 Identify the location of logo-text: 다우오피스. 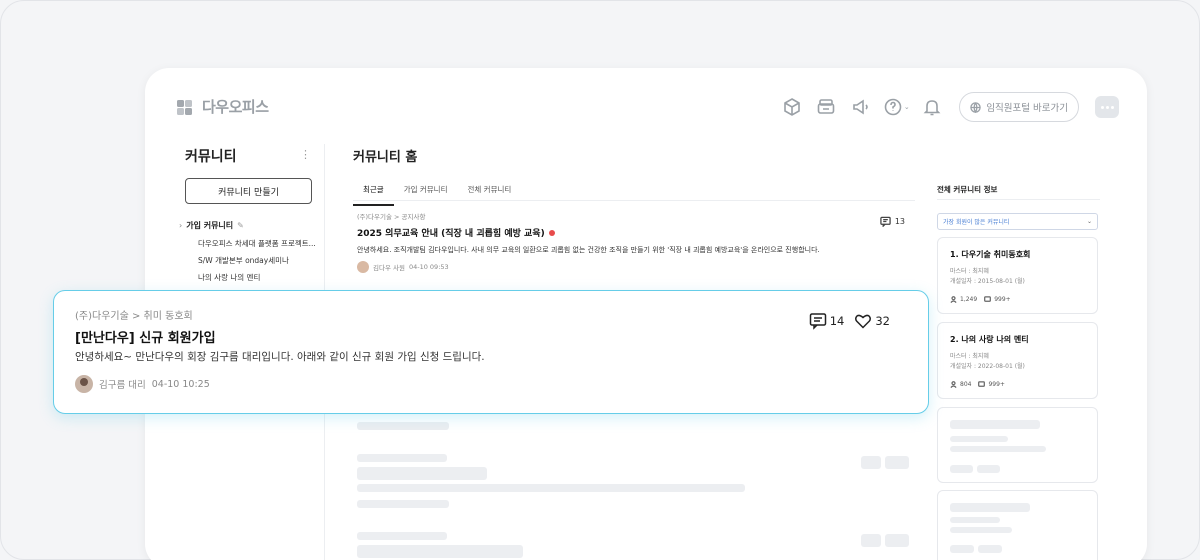
(235, 107).